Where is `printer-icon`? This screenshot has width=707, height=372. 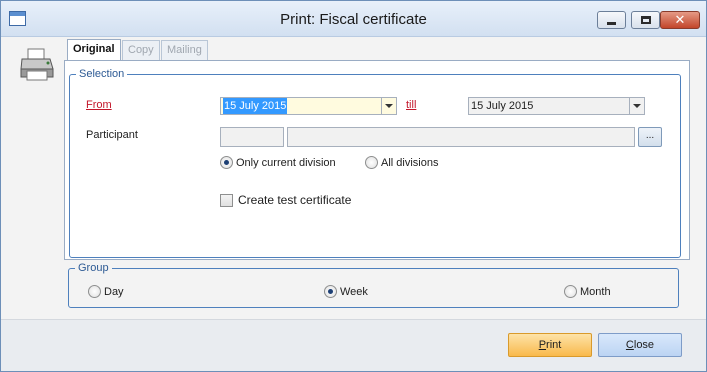 printer-icon is located at coordinates (37, 64).